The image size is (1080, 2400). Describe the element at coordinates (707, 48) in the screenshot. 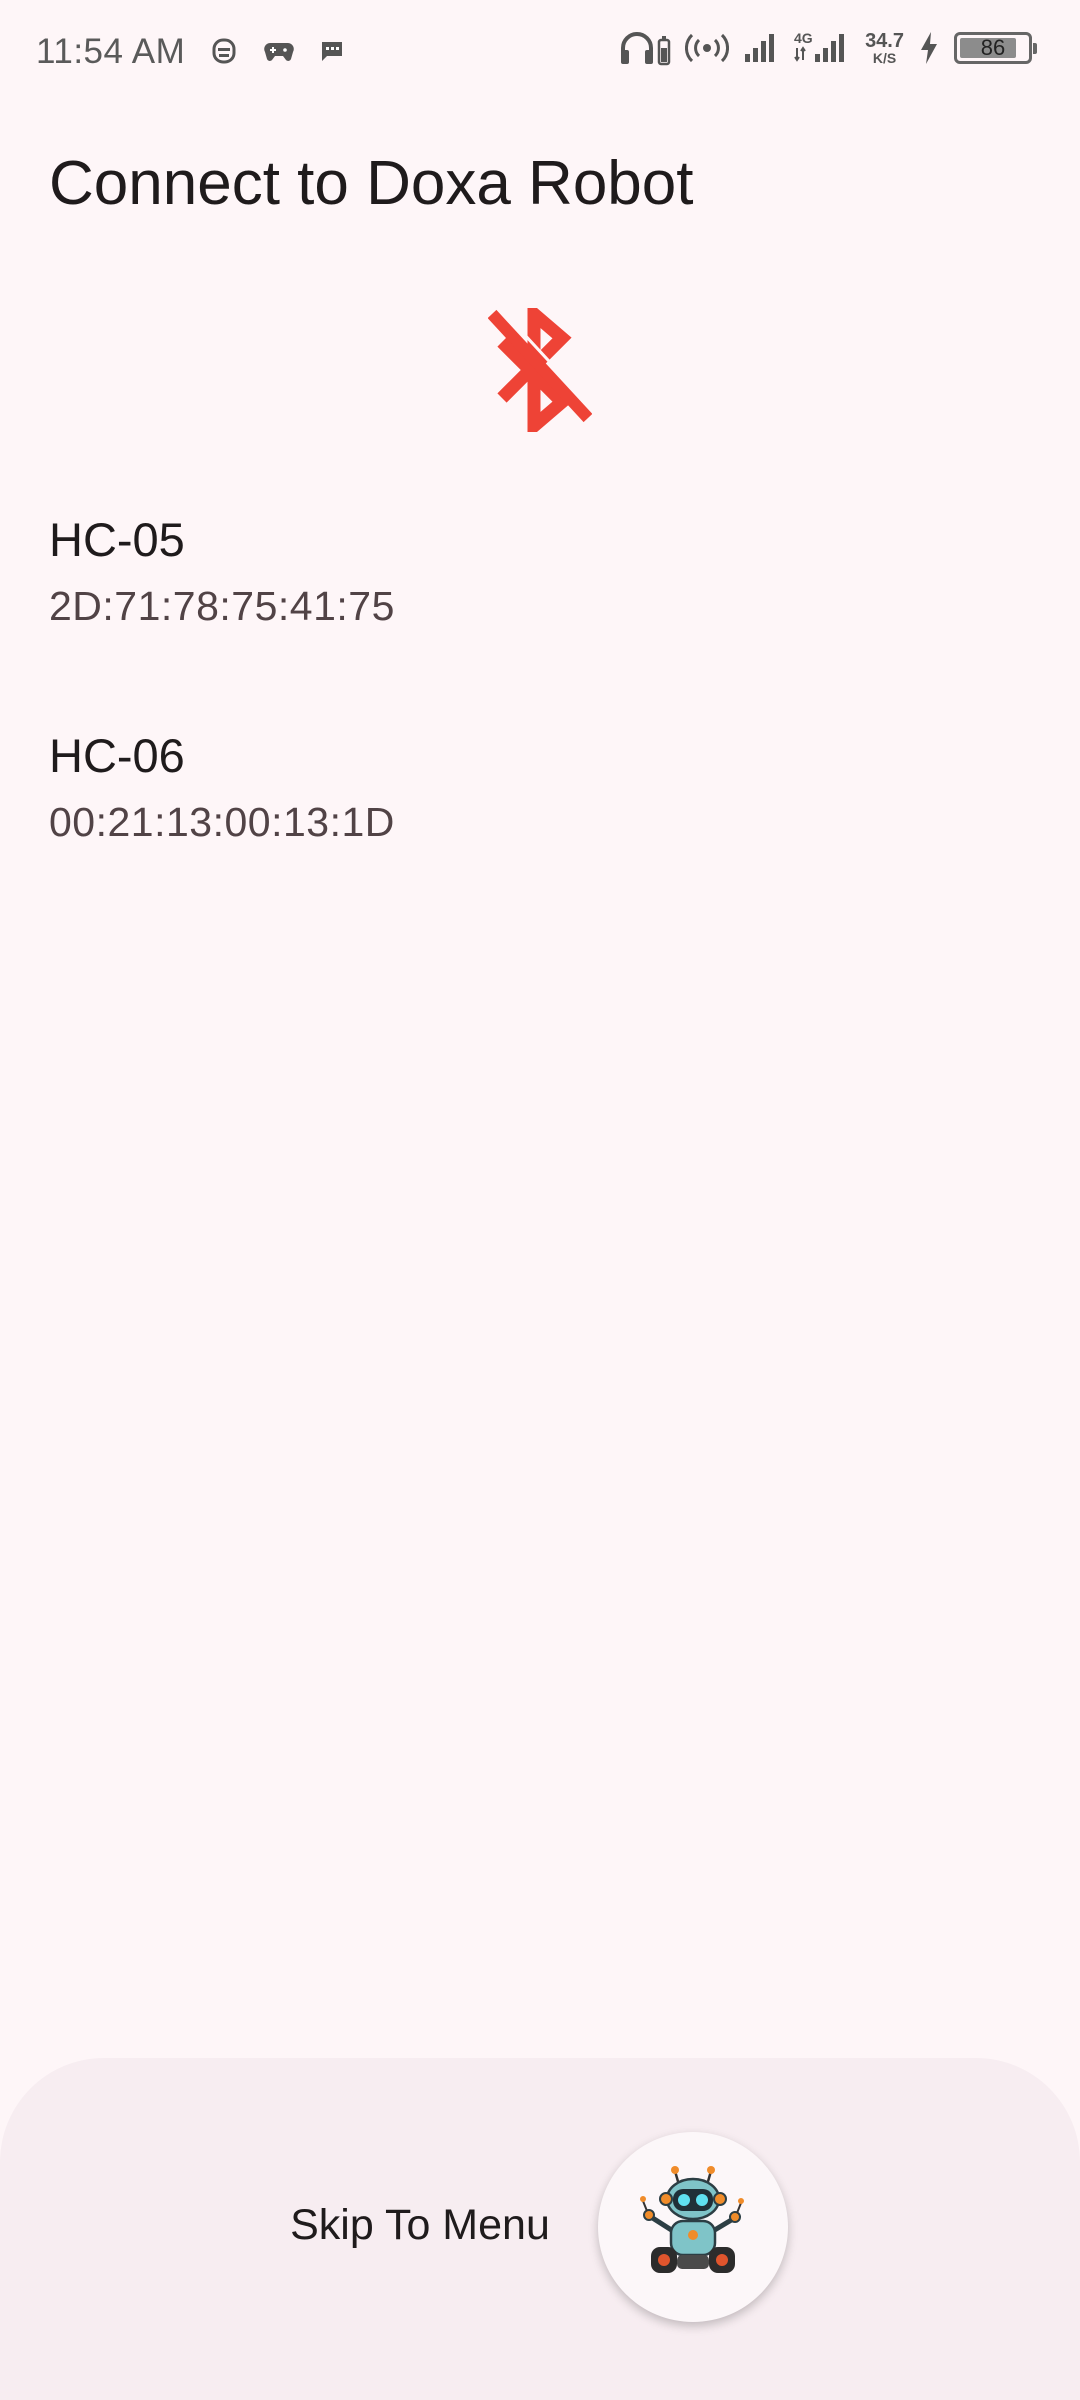

I see `hotspot-icon` at that location.